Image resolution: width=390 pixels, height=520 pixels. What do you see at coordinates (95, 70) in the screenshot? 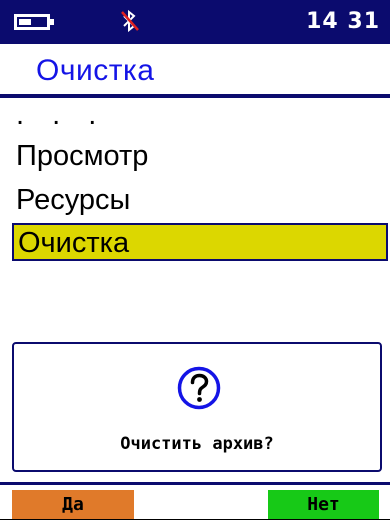
I see `page-title: Очистка` at bounding box center [95, 70].